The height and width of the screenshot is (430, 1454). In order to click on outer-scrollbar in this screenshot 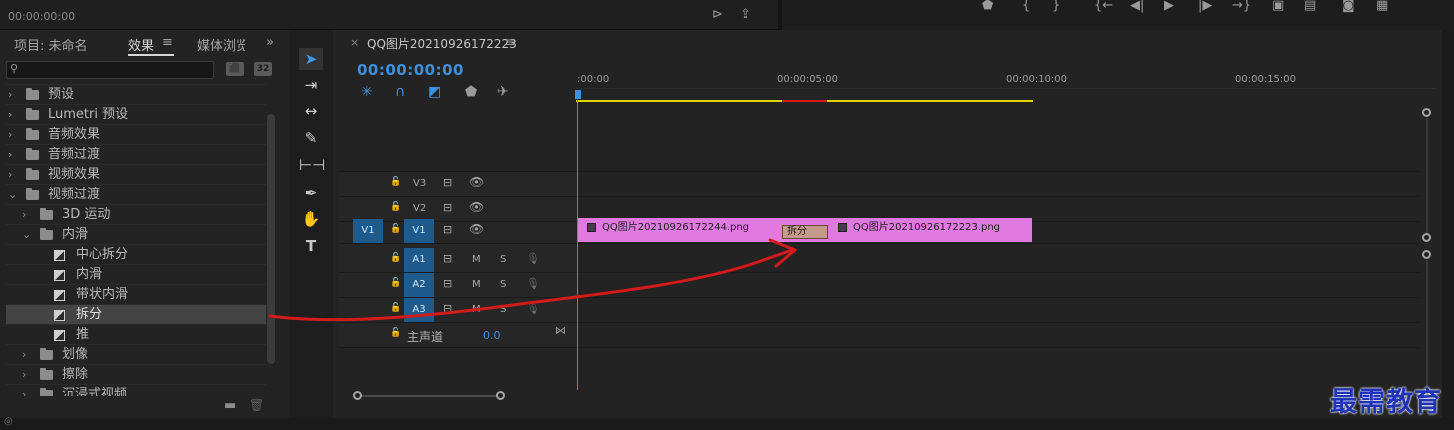, I will do `click(1448, 224)`.